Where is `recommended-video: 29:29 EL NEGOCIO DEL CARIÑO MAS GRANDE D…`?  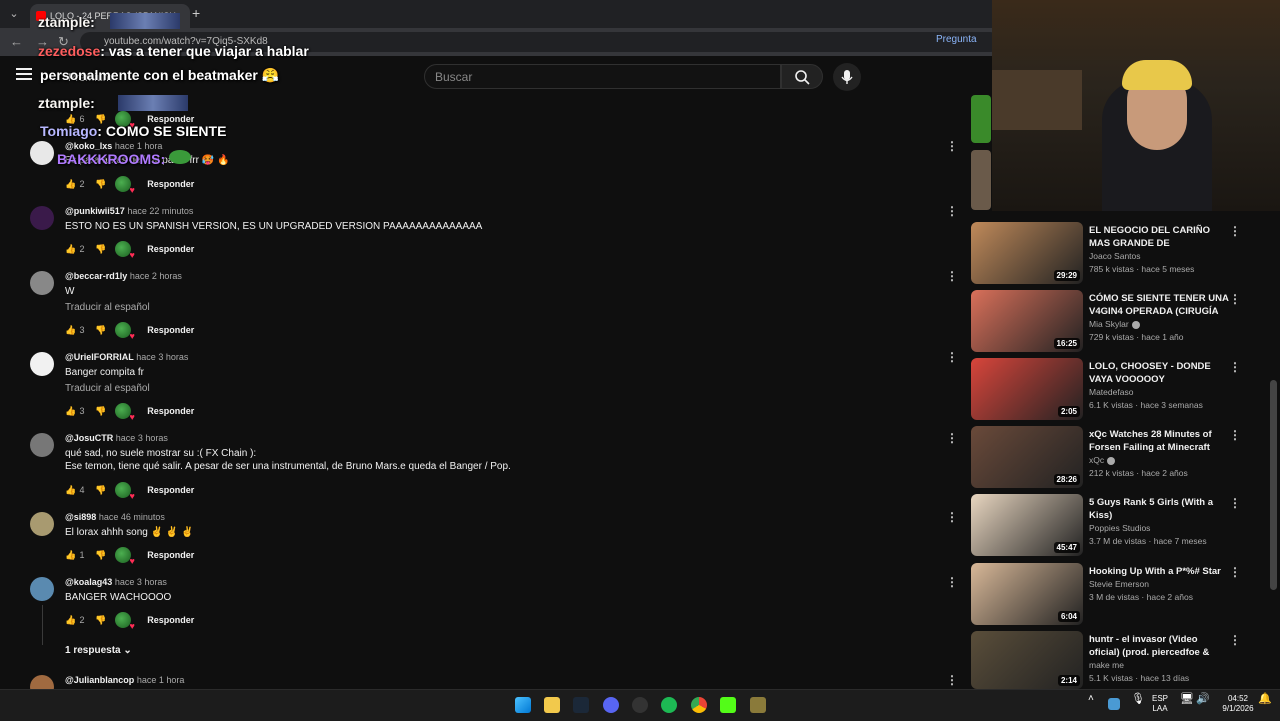 recommended-video: 29:29 EL NEGOCIO DEL CARIÑO MAS GRANDE D… is located at coordinates (1121, 254).